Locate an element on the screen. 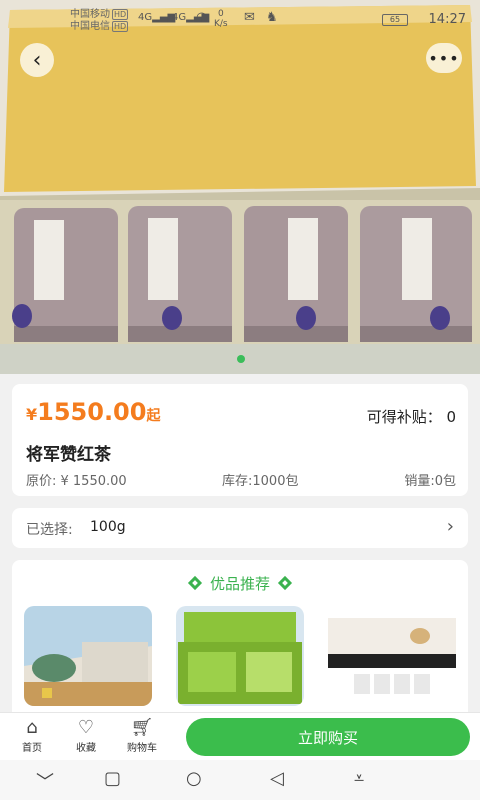  stock-count: 库存:1000包 is located at coordinates (260, 481).